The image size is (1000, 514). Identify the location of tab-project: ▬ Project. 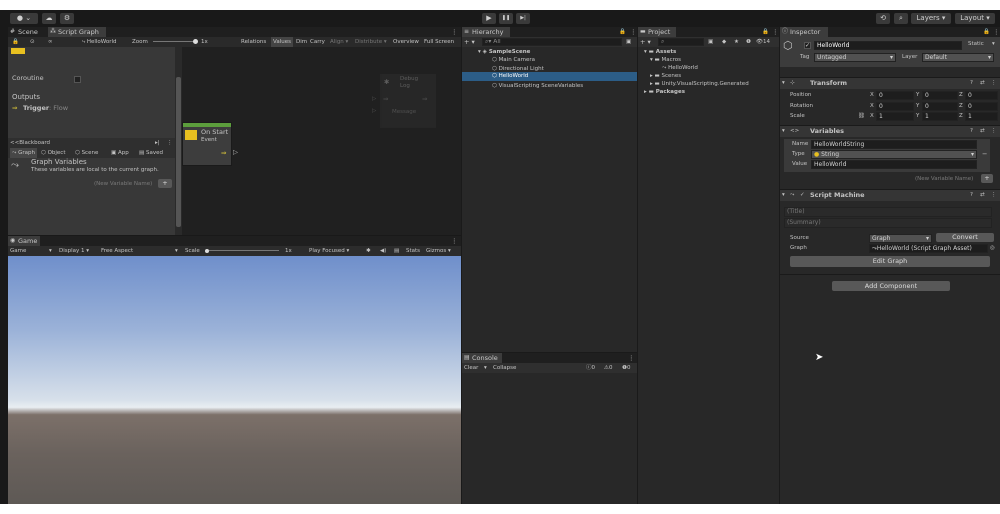
(657, 32).